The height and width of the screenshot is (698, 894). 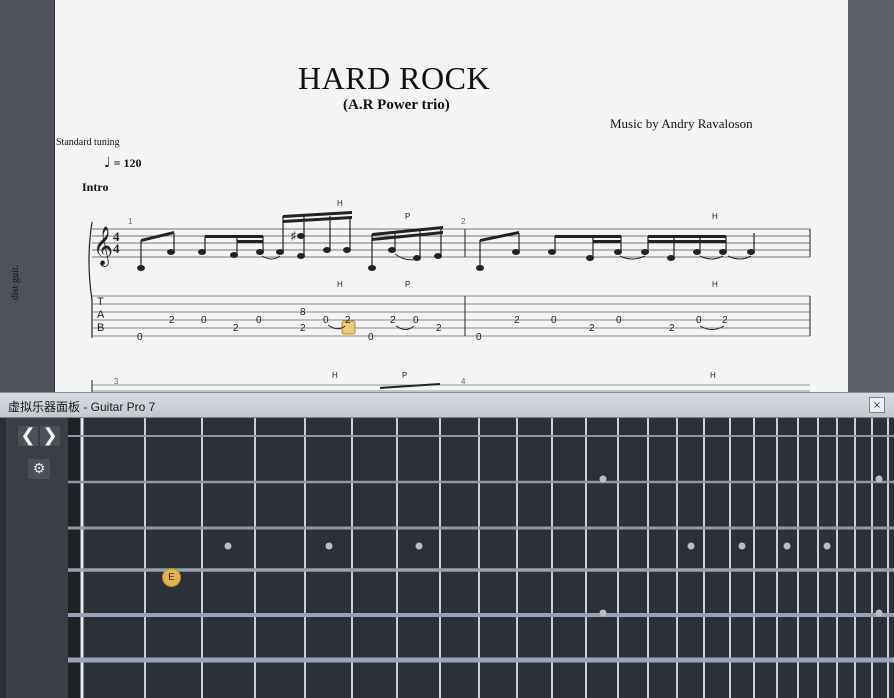 I want to click on close-button: ×, so click(x=877, y=405).